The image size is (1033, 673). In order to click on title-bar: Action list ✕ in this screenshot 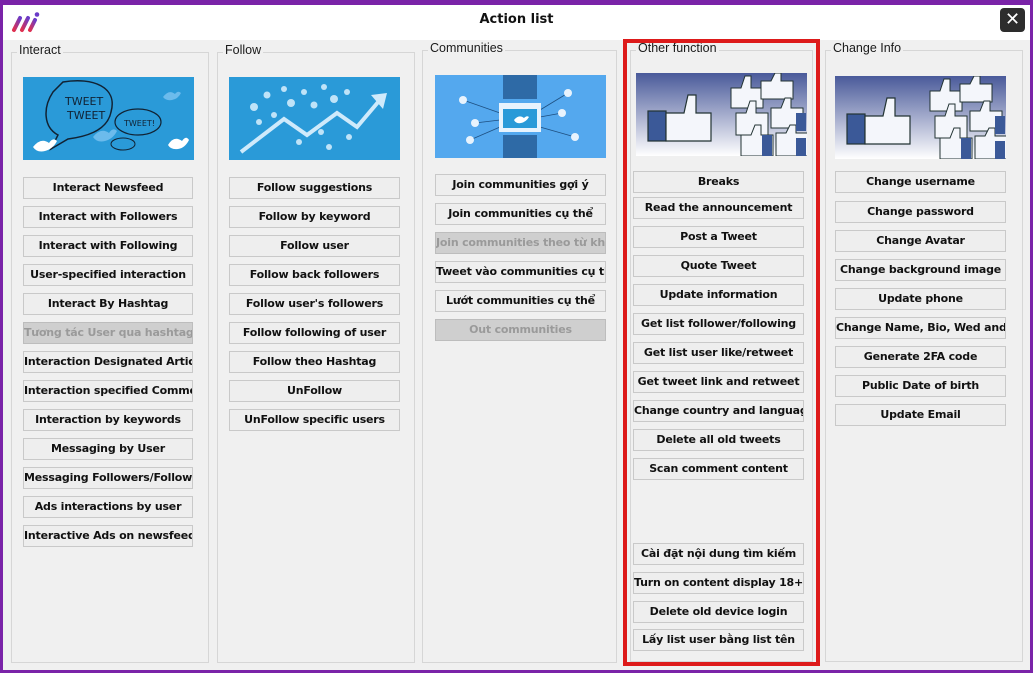, I will do `click(516, 22)`.